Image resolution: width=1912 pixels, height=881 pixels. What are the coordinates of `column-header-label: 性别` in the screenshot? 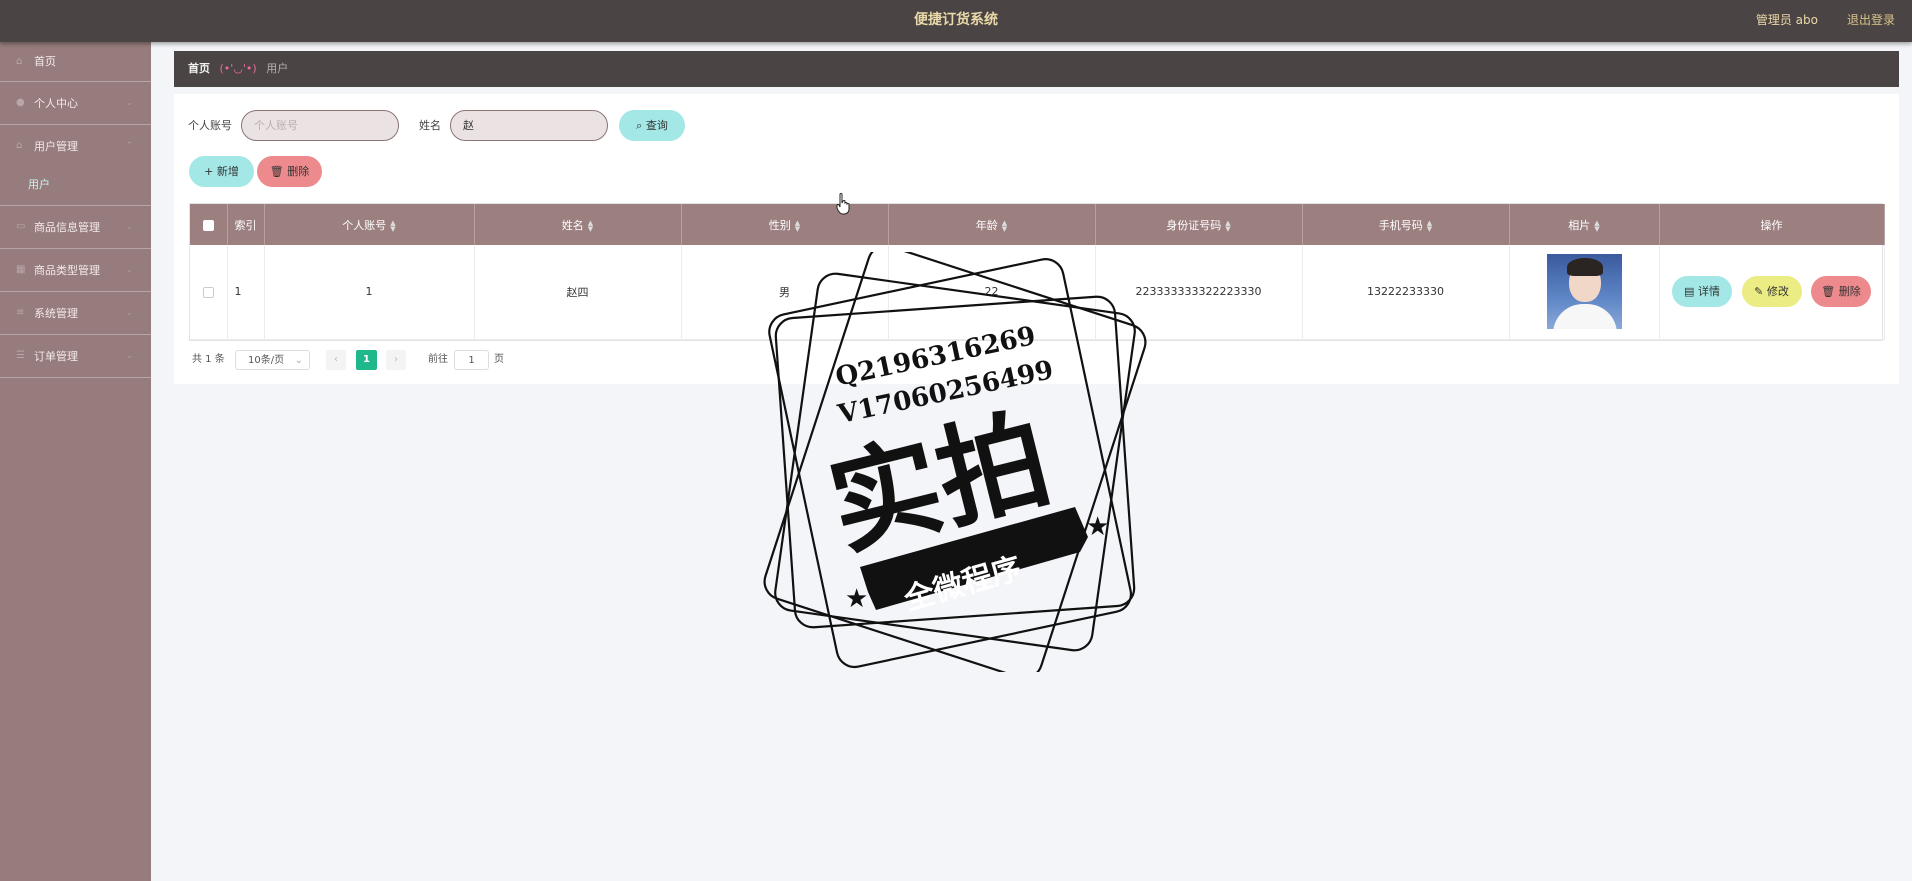 It's located at (779, 225).